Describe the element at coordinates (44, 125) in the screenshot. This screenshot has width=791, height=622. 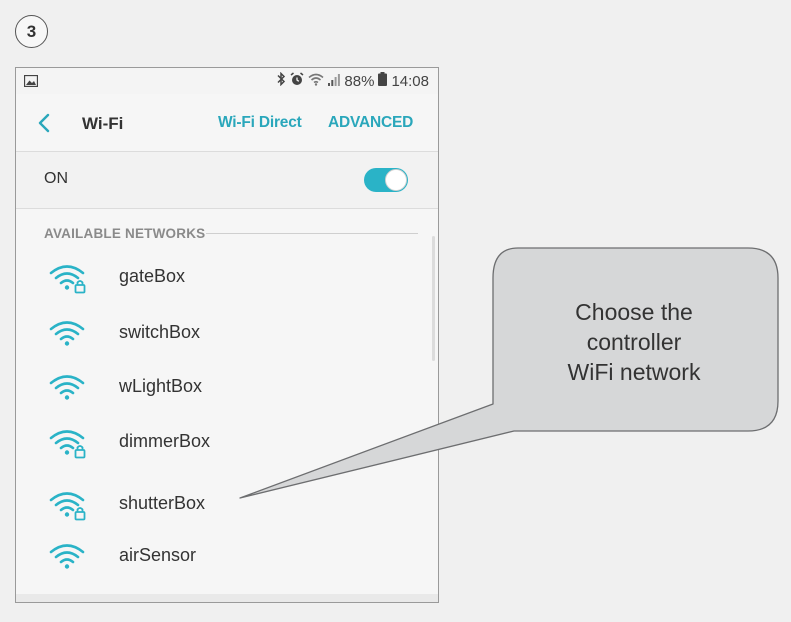
I see `back-arrow-icon` at that location.